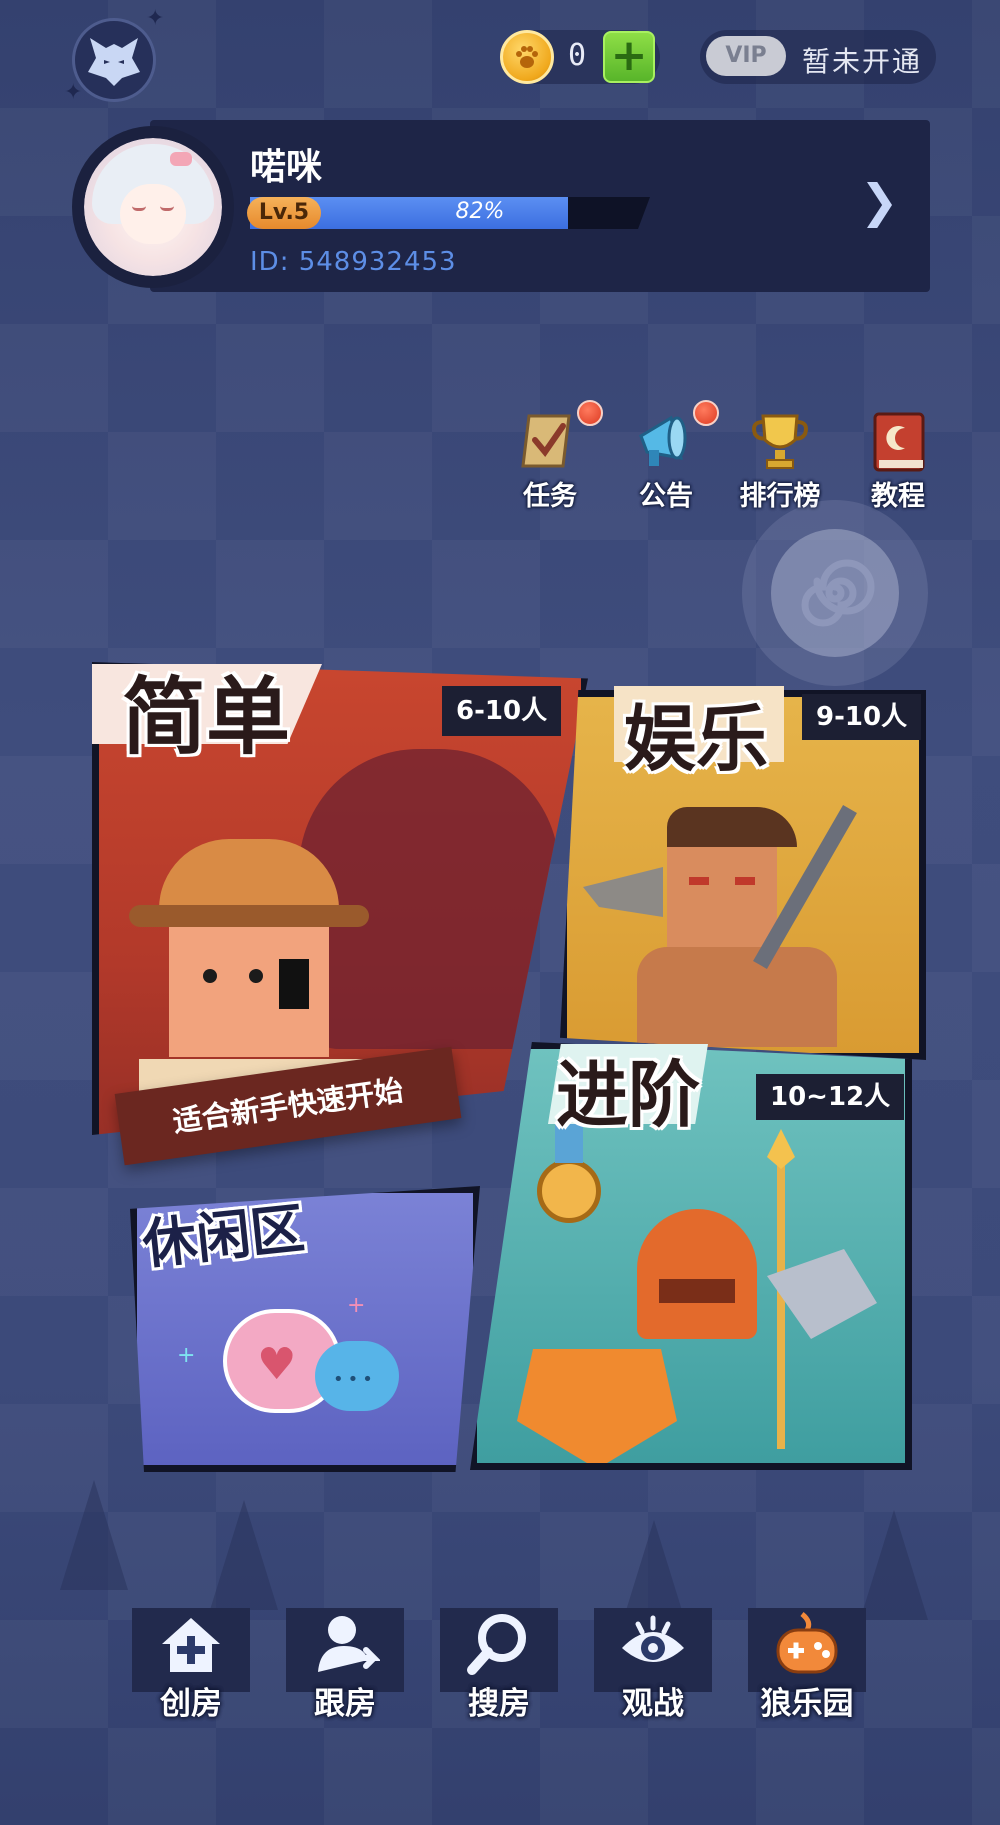 This screenshot has height=1825, width=1000. Describe the element at coordinates (349, 1644) in the screenshot. I see `follow-user-icon` at that location.